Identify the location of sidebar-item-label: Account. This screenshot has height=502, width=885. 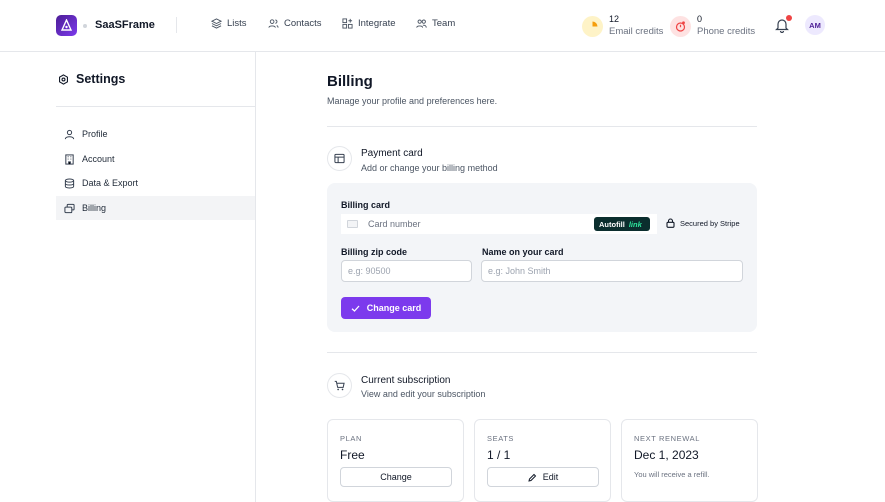
(98, 159).